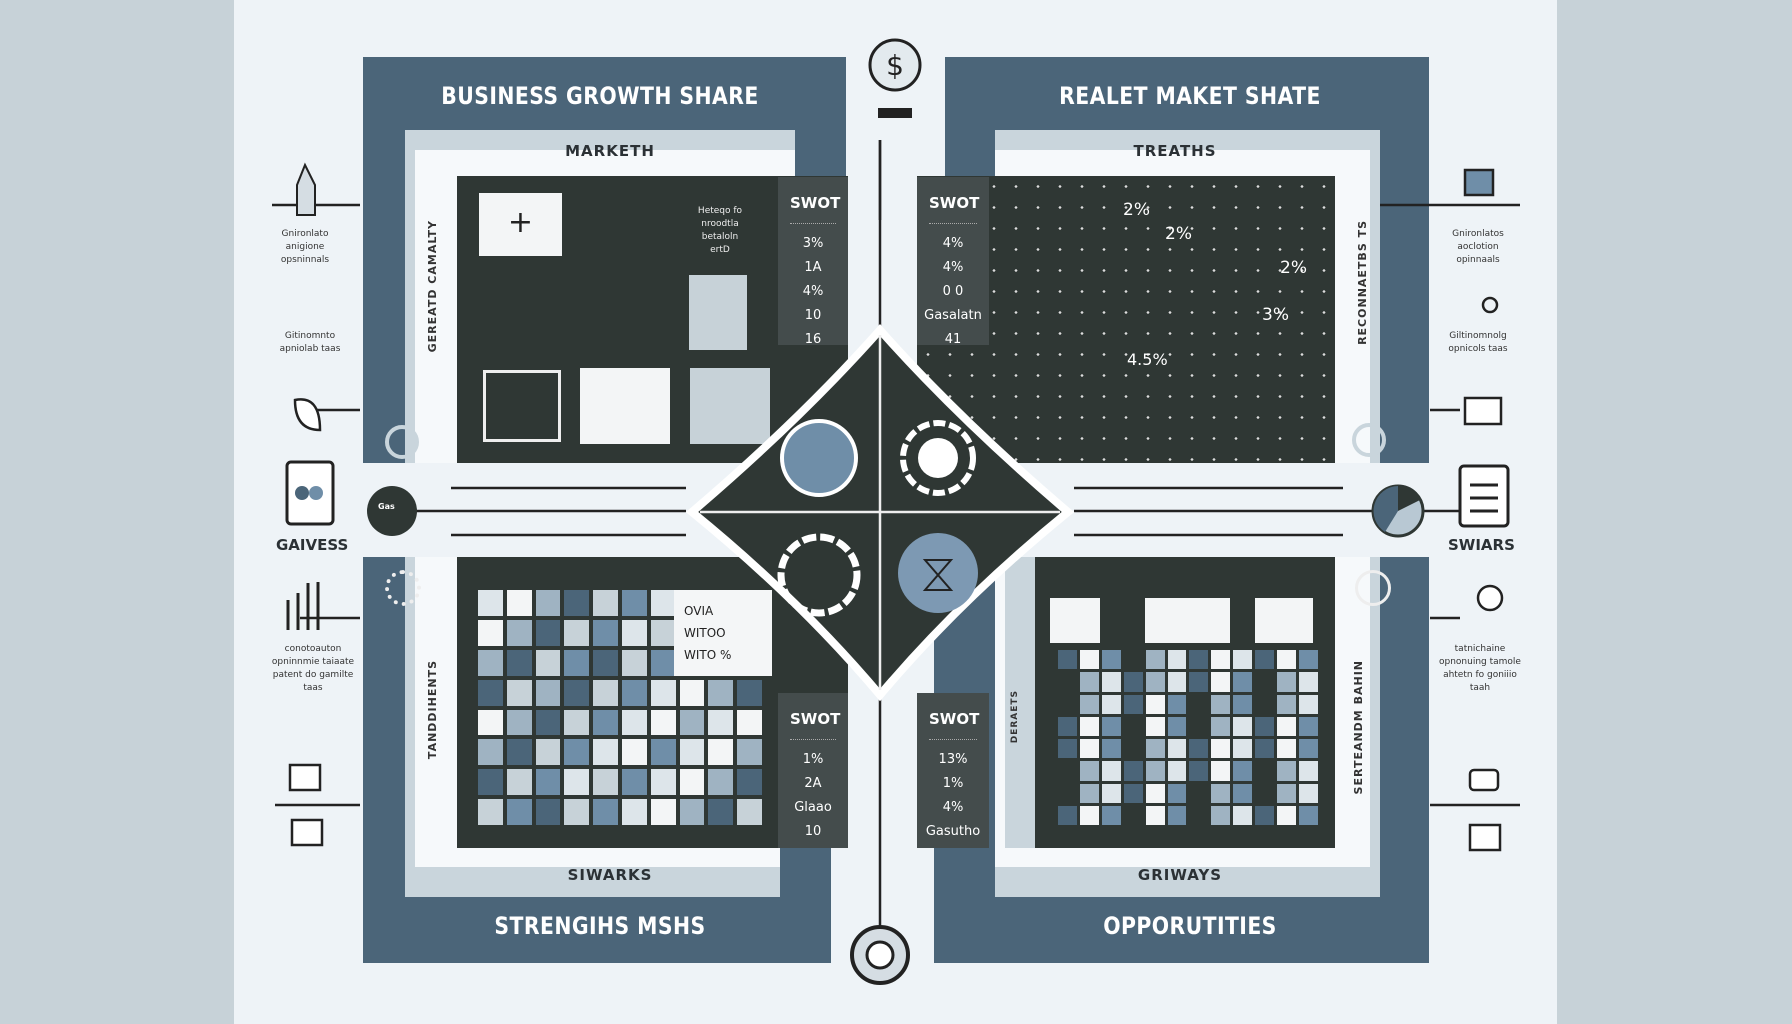 This screenshot has height=1024, width=1792. I want to click on clipboard-icon, so click(1484, 496).